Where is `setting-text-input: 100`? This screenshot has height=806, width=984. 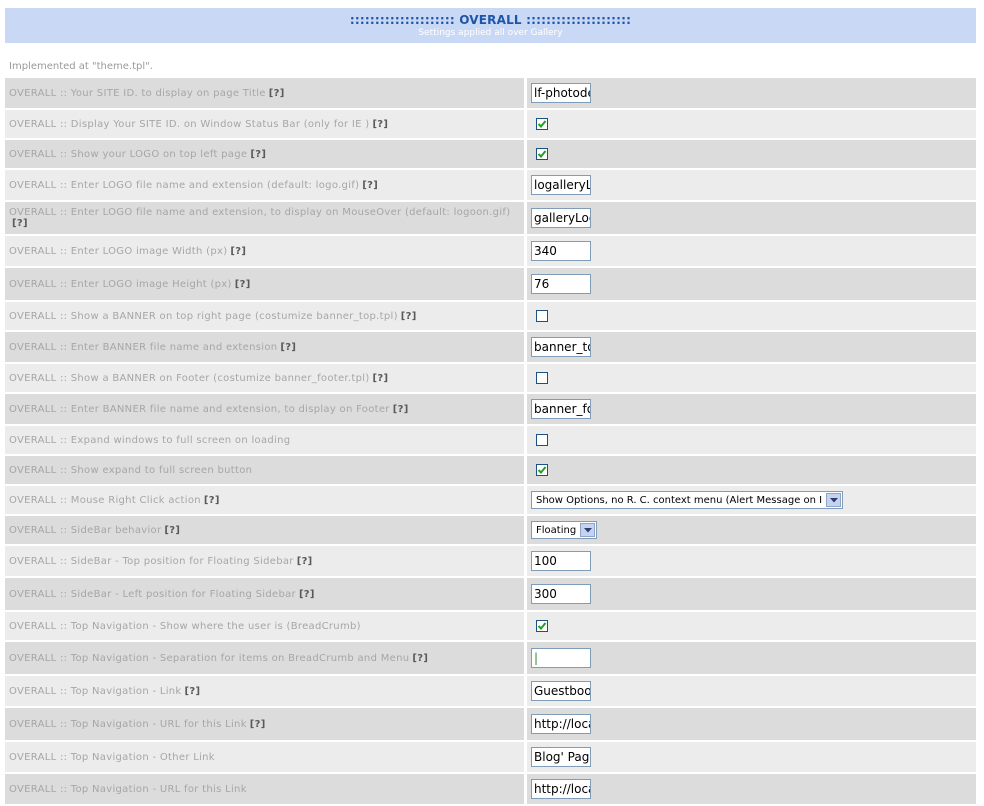 setting-text-input: 100 is located at coordinates (561, 561).